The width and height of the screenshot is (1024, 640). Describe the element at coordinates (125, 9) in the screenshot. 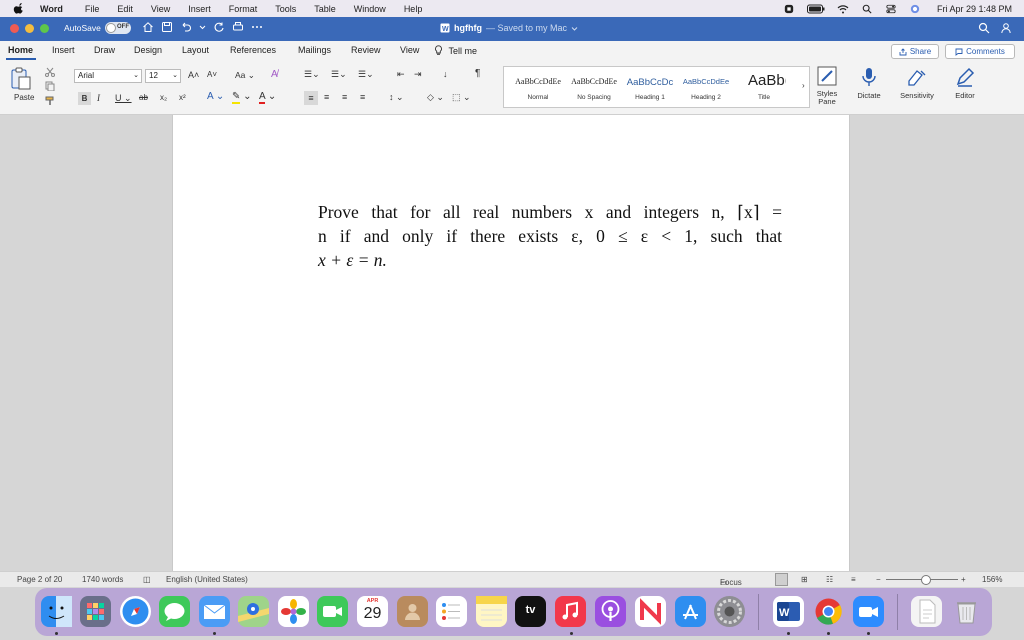

I see `menu-edit: Edit` at that location.